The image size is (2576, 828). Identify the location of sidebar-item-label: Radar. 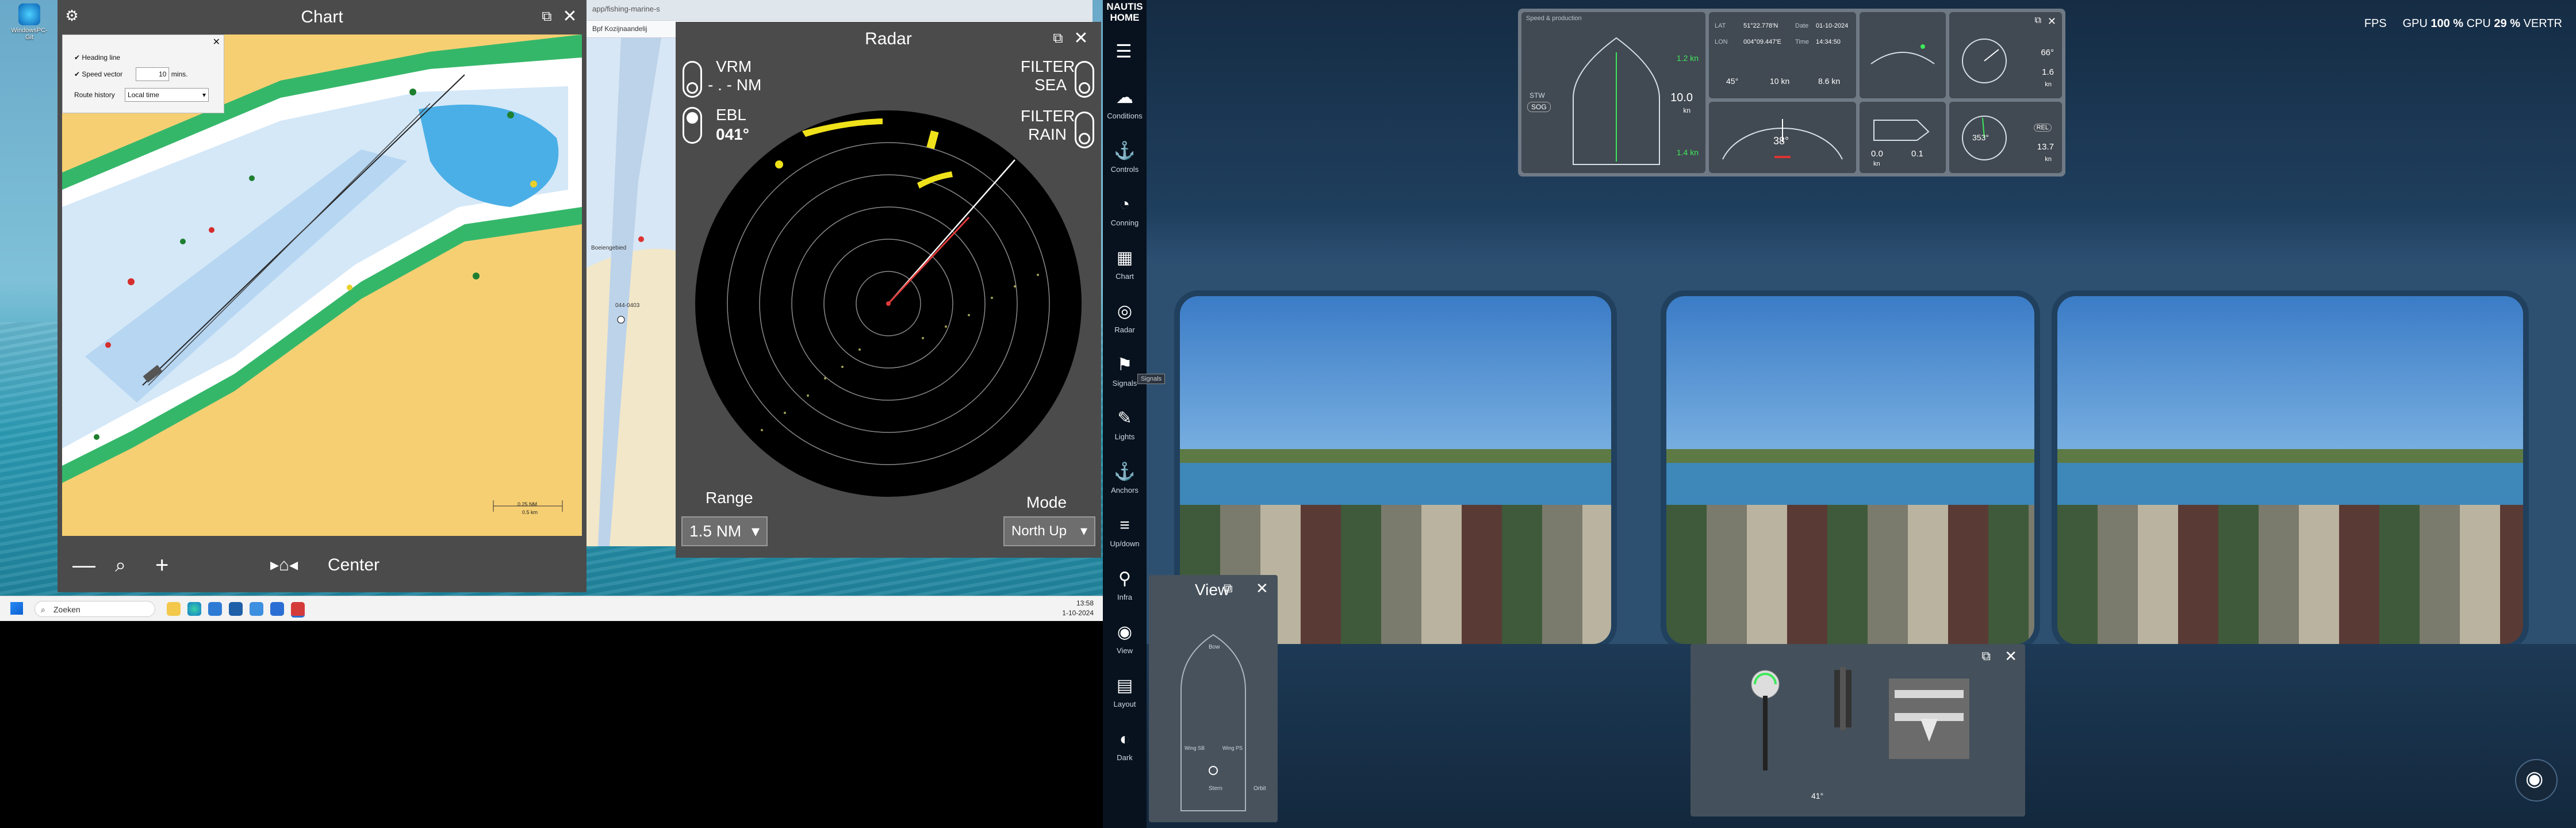
(1124, 329).